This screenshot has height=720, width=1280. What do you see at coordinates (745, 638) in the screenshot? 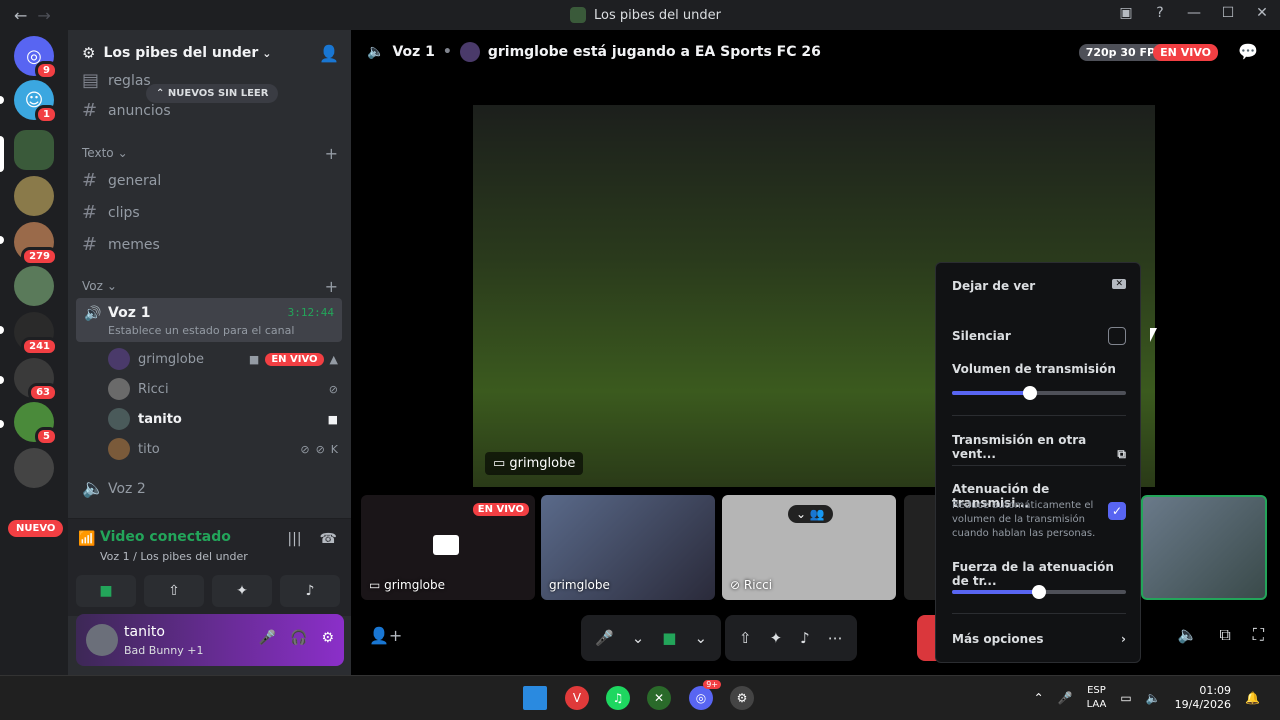
I see `screen-share-icon: ⇧` at bounding box center [745, 638].